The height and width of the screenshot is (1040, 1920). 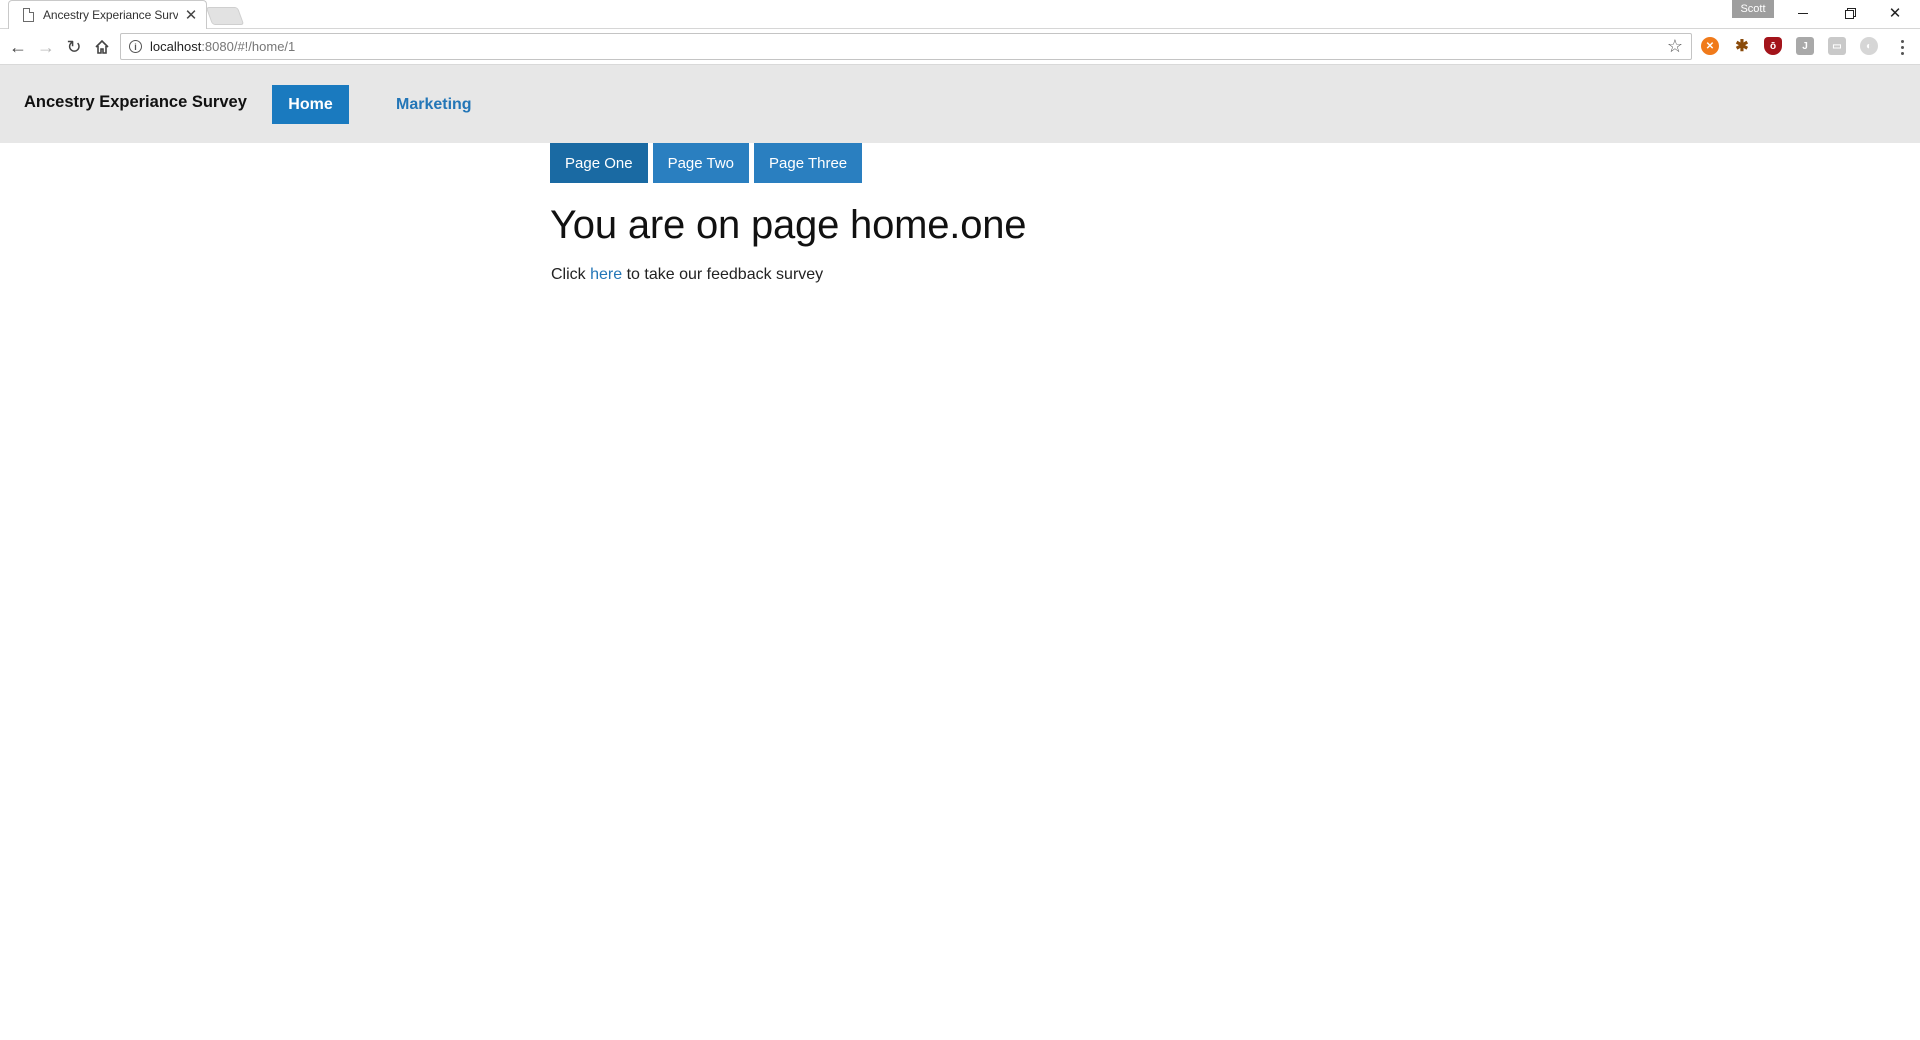 What do you see at coordinates (176, 46) in the screenshot?
I see `url-host: localhost` at bounding box center [176, 46].